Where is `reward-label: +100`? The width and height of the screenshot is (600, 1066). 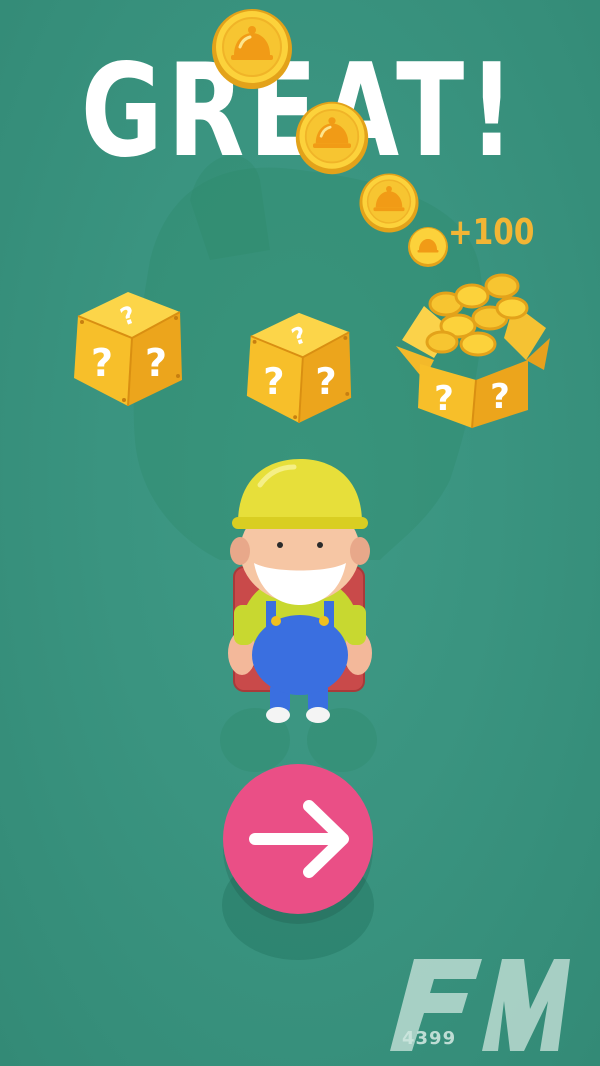
reward-label: +100 is located at coordinates (491, 232).